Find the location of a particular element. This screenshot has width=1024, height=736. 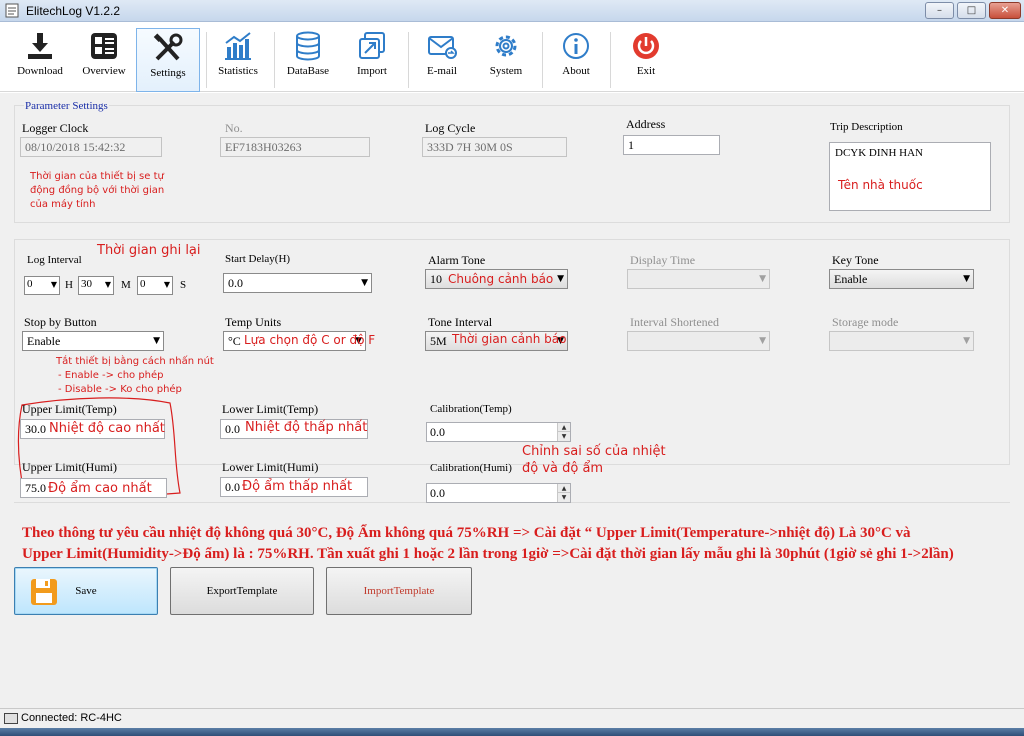

calibration-temp-label: Calibration(Temp) is located at coordinates (471, 409).